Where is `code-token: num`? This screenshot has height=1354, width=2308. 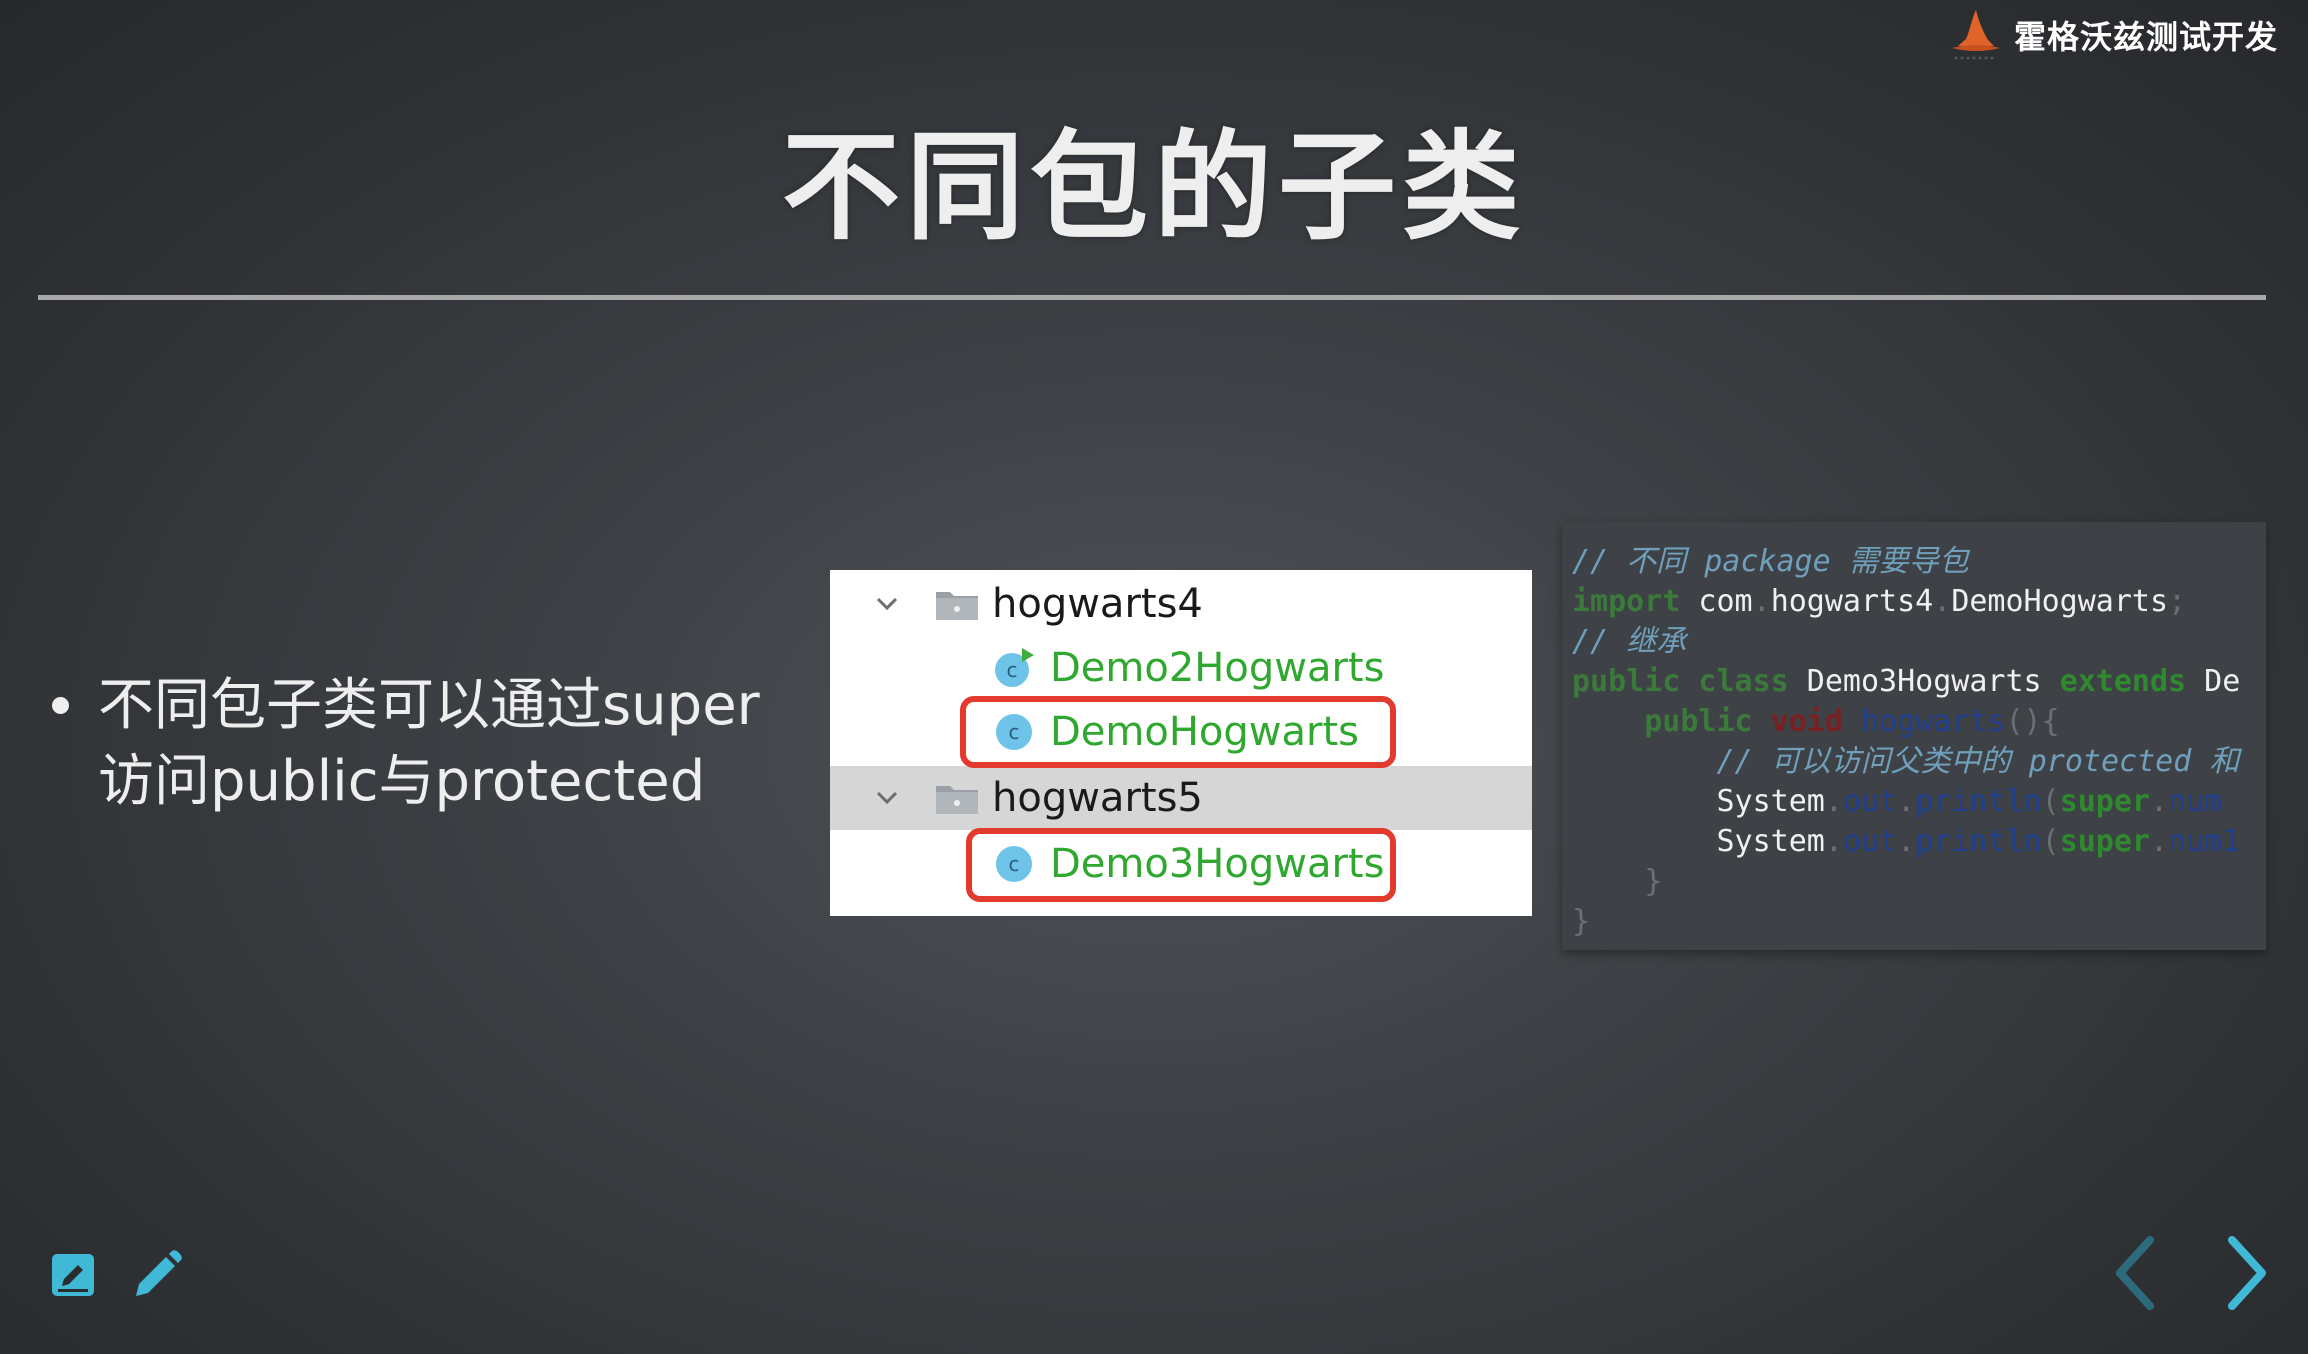 code-token: num is located at coordinates (2195, 801).